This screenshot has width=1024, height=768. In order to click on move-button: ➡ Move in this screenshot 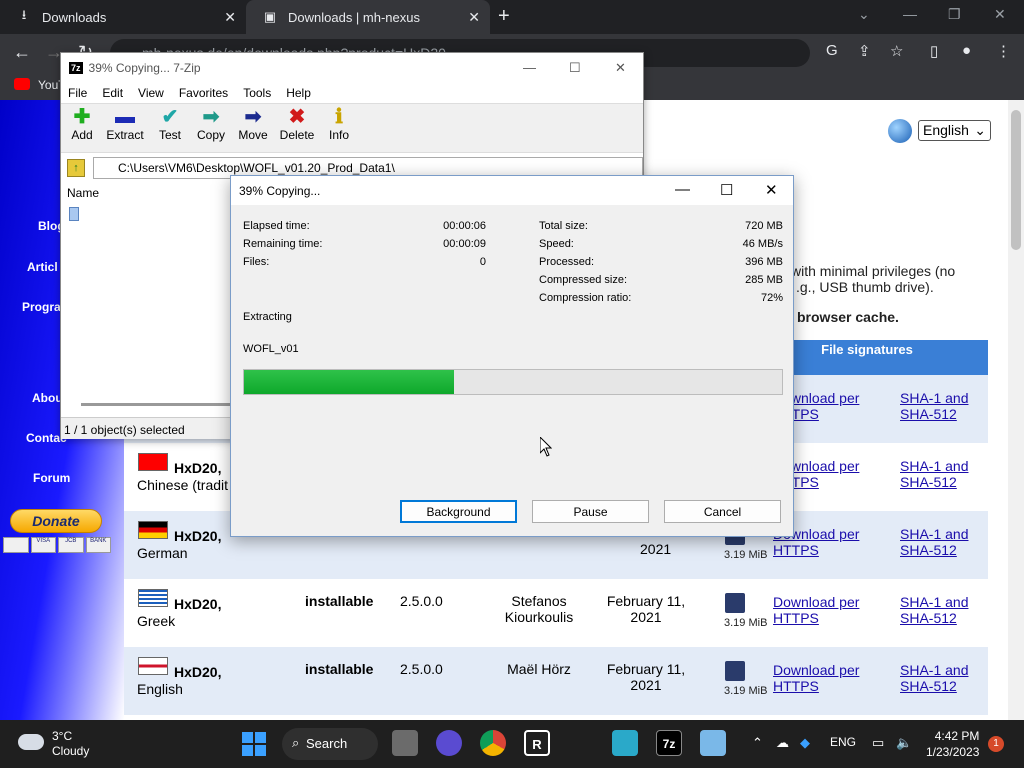, I will do `click(253, 124)`.